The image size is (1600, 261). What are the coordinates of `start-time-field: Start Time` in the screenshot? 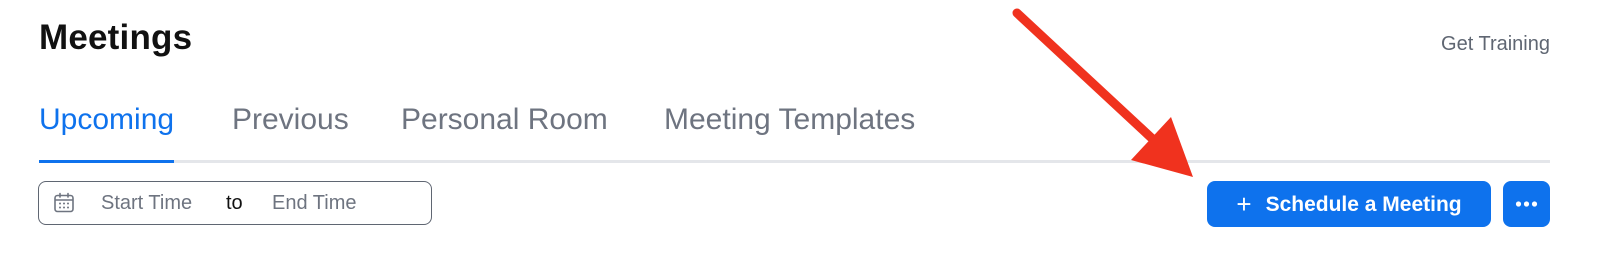 It's located at (146, 203).